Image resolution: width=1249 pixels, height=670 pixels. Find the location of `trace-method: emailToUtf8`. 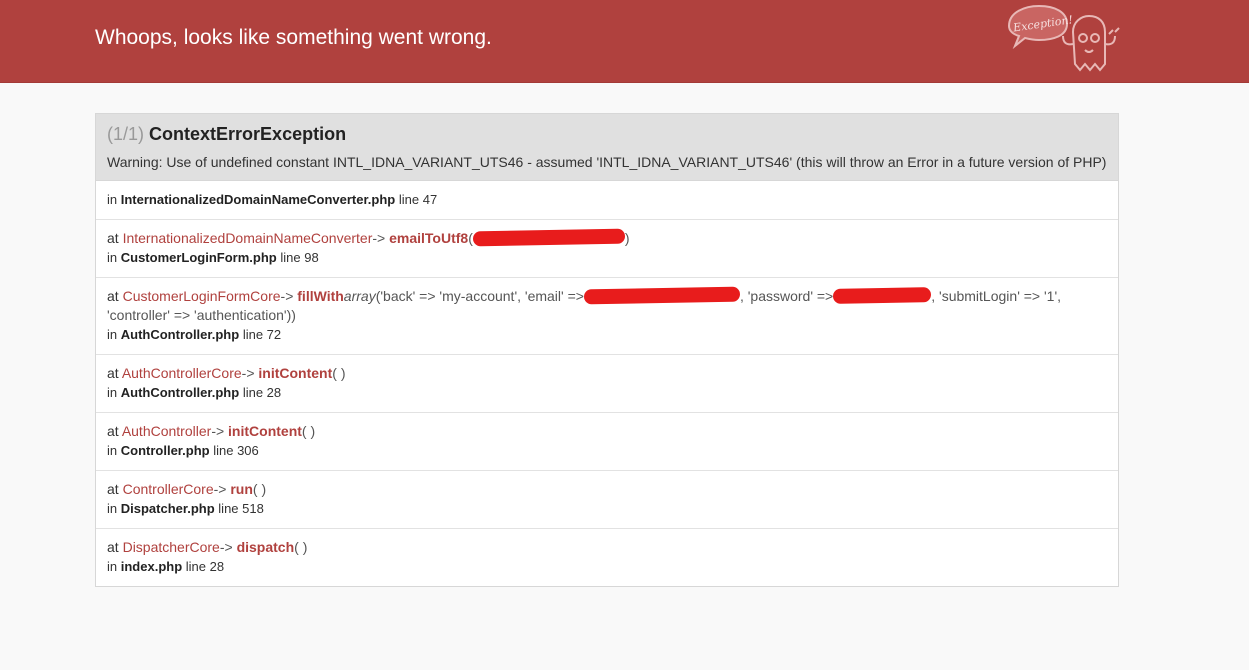

trace-method: emailToUtf8 is located at coordinates (429, 238).